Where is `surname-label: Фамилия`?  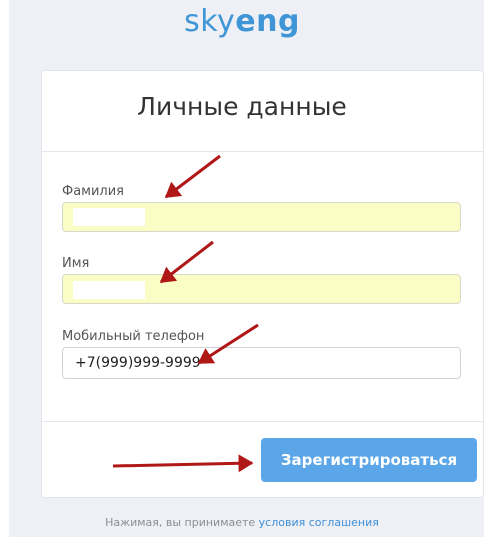
surname-label: Фамилия is located at coordinates (93, 191).